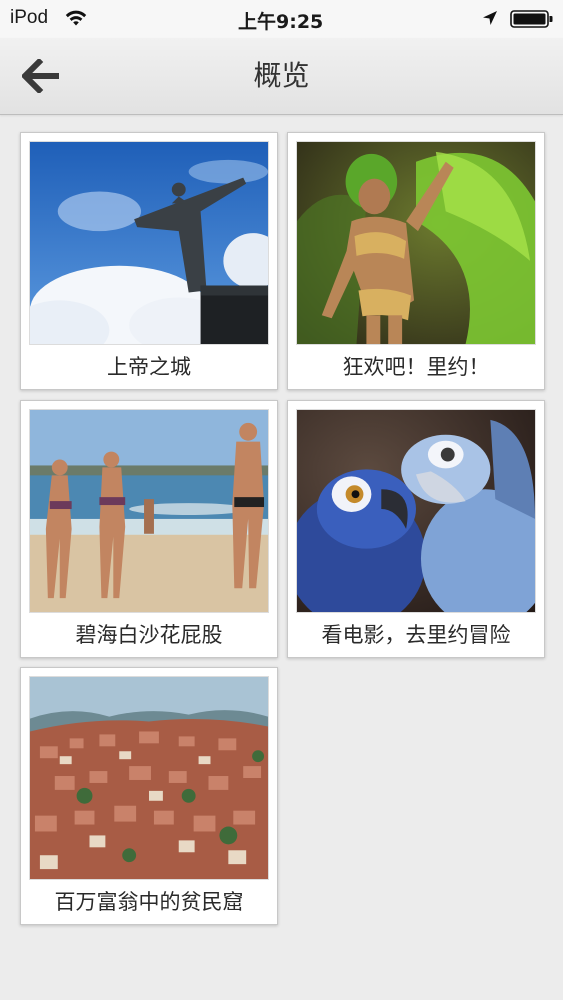 Image resolution: width=563 pixels, height=1000 pixels. I want to click on page-title: 概览, so click(281, 75).